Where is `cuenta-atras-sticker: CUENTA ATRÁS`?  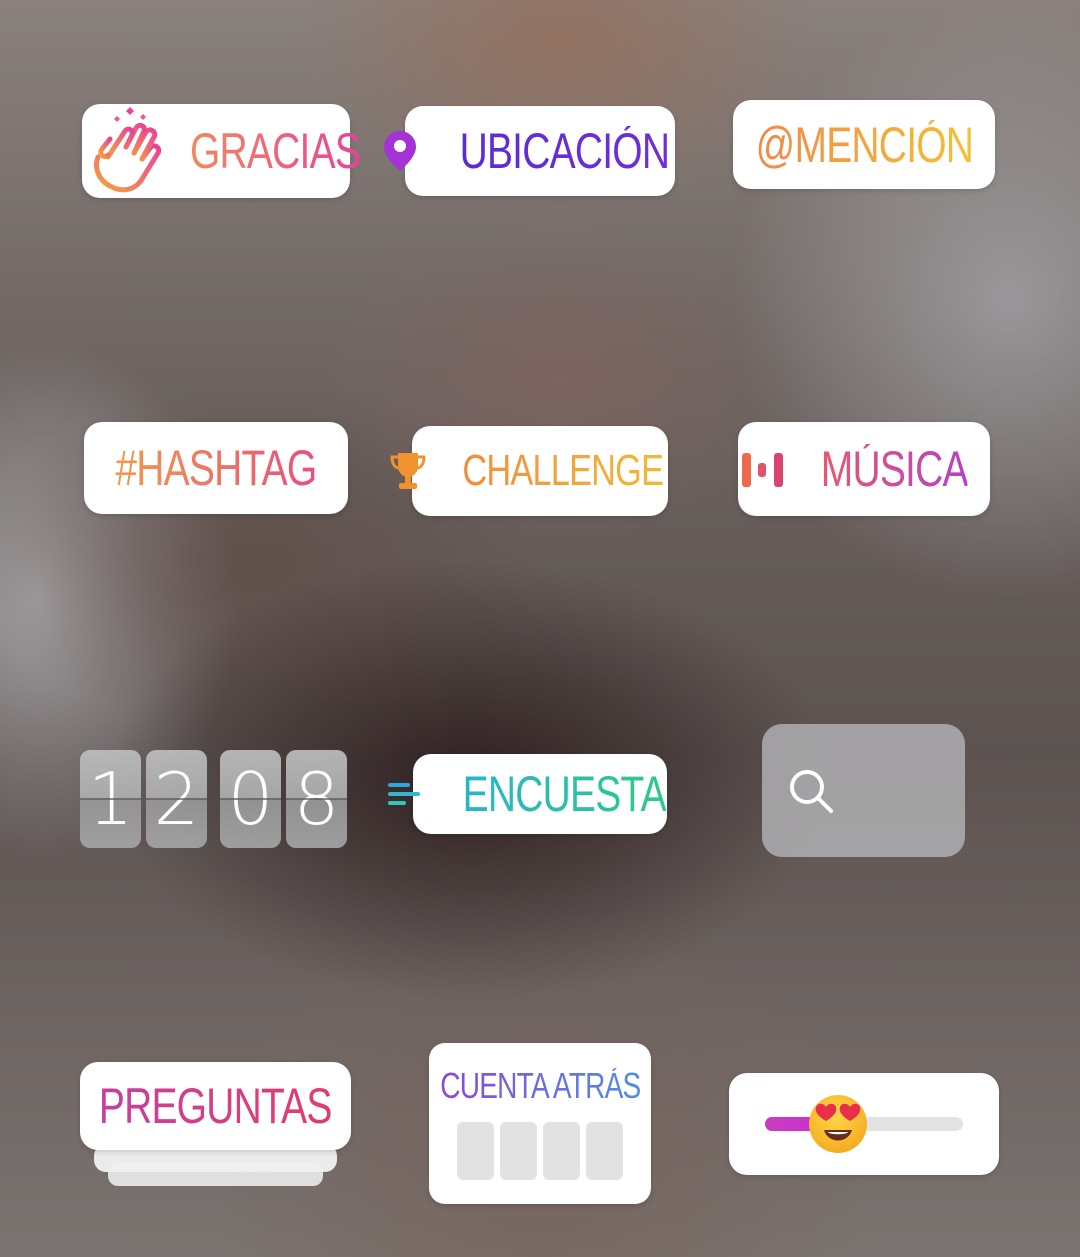 cuenta-atras-sticker: CUENTA ATRÁS is located at coordinates (540, 1123).